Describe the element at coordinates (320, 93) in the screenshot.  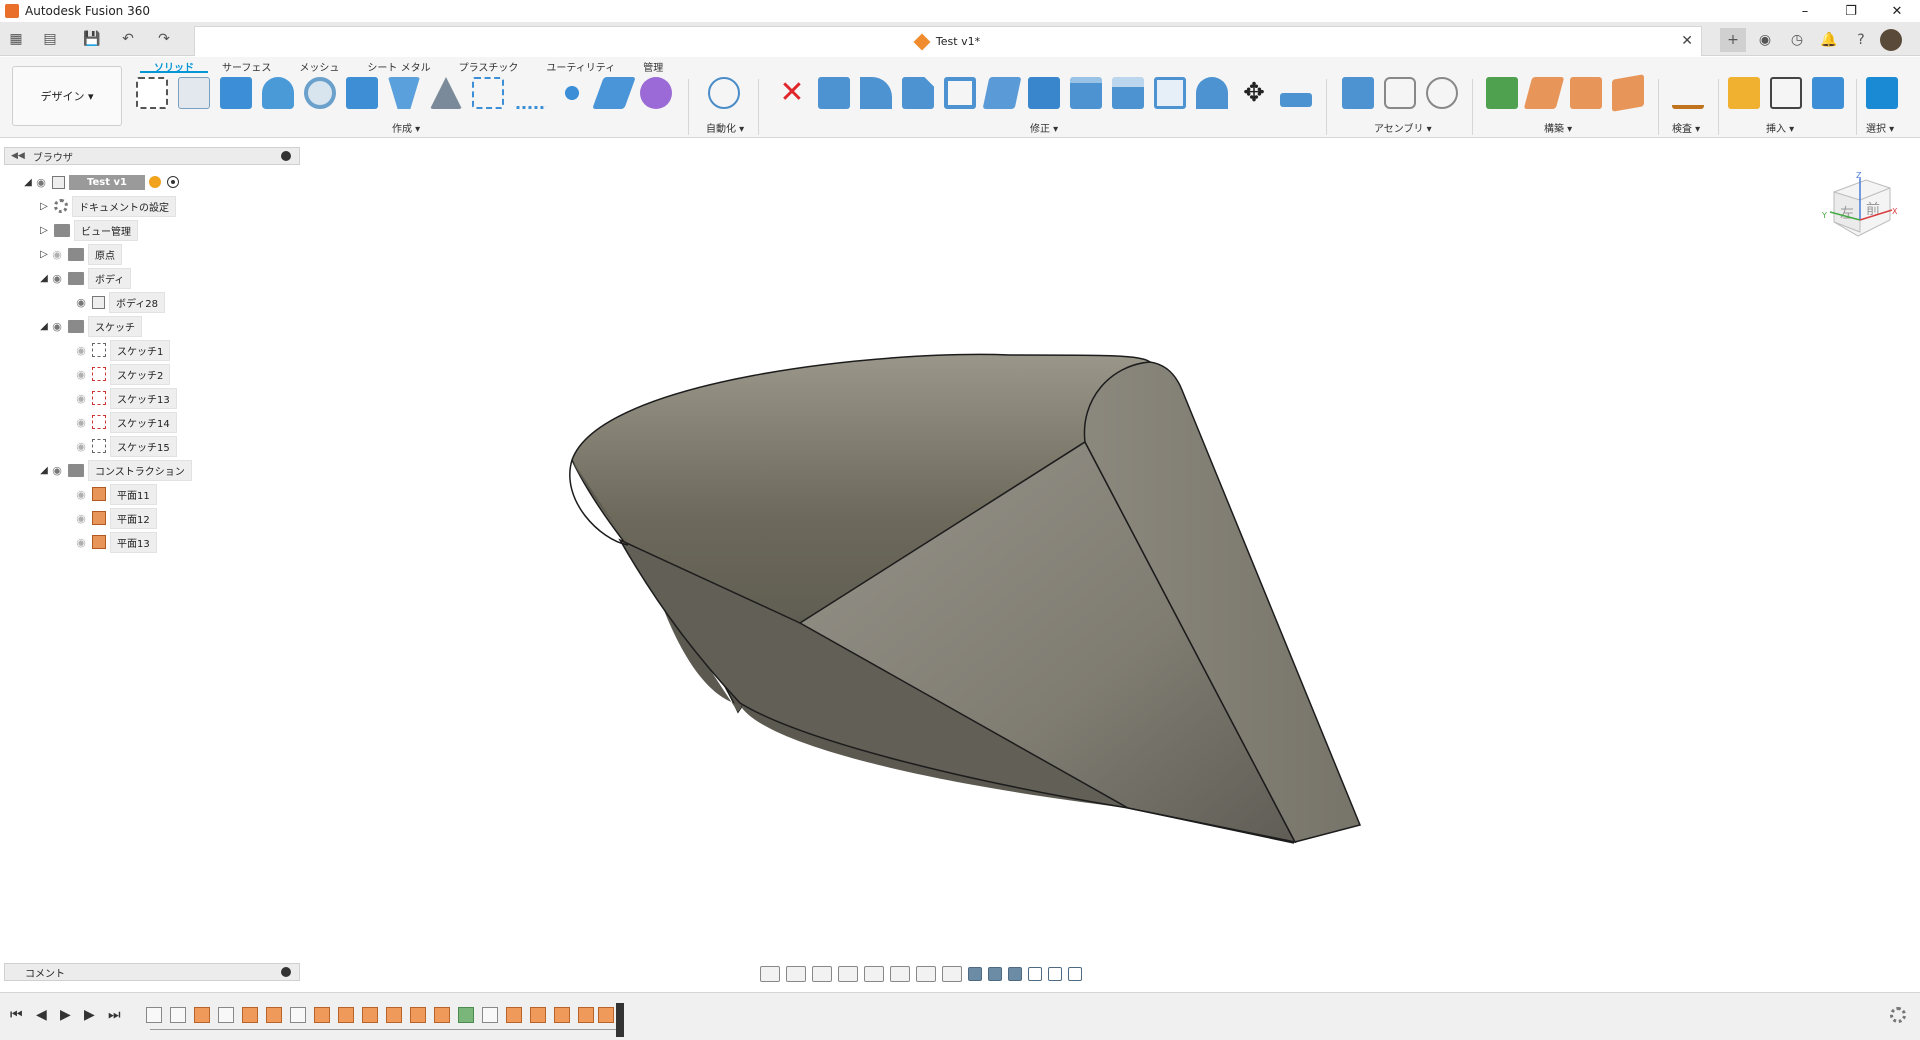
I see `hole-icon` at that location.